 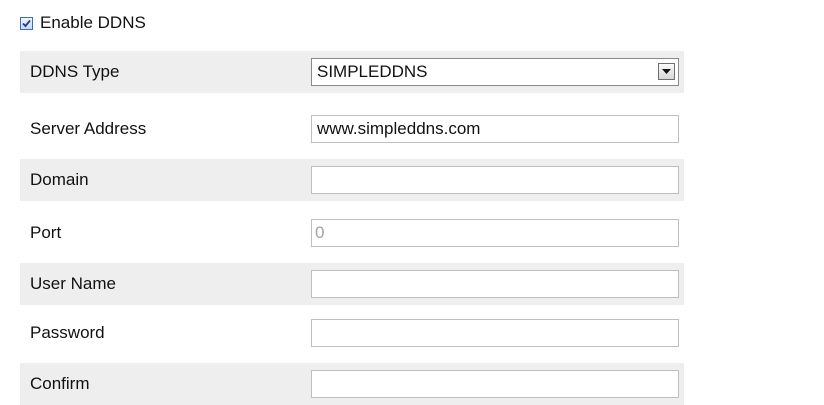 What do you see at coordinates (75, 71) in the screenshot?
I see `ddns-type-label: DDNS Type` at bounding box center [75, 71].